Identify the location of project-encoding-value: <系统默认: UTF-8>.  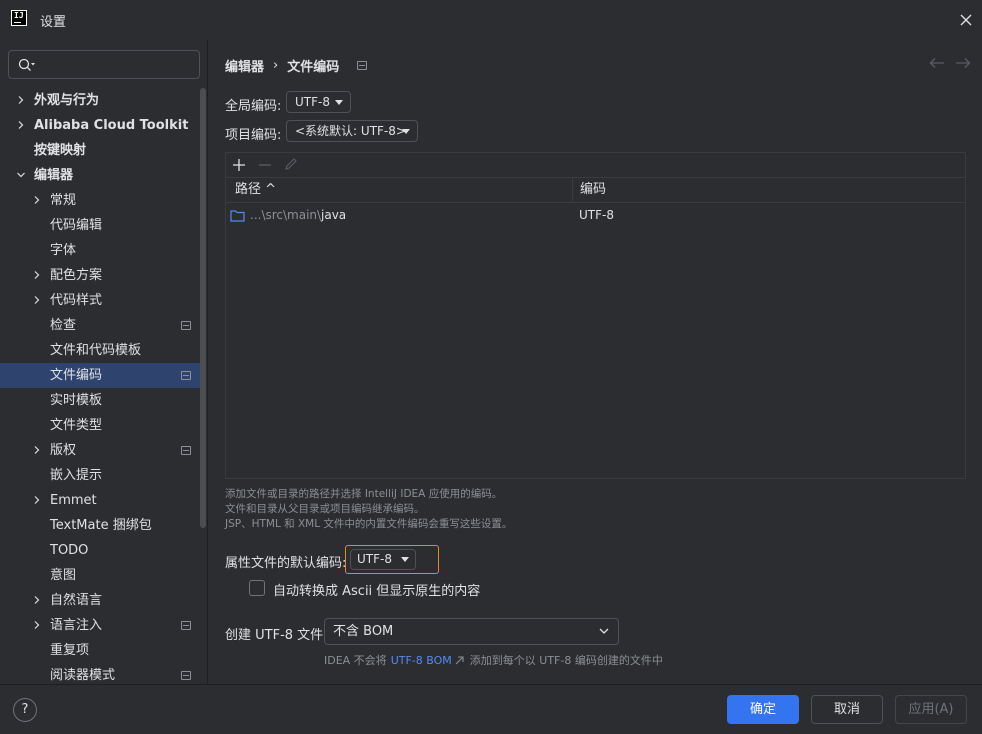
(350, 131).